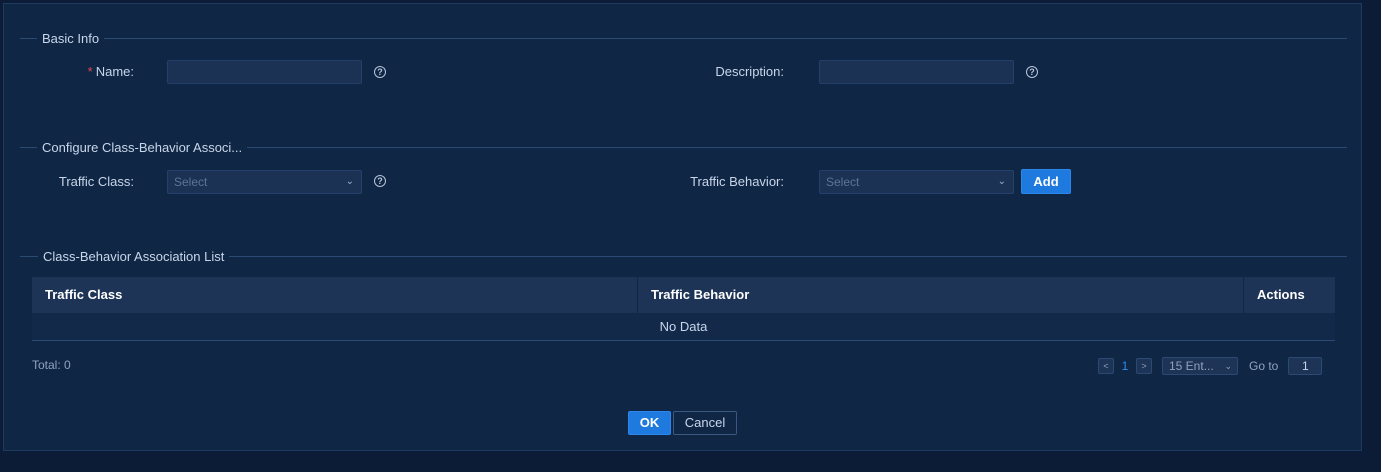 The height and width of the screenshot is (472, 1381). Describe the element at coordinates (1305, 366) in the screenshot. I see `goto-page-input: 1` at that location.